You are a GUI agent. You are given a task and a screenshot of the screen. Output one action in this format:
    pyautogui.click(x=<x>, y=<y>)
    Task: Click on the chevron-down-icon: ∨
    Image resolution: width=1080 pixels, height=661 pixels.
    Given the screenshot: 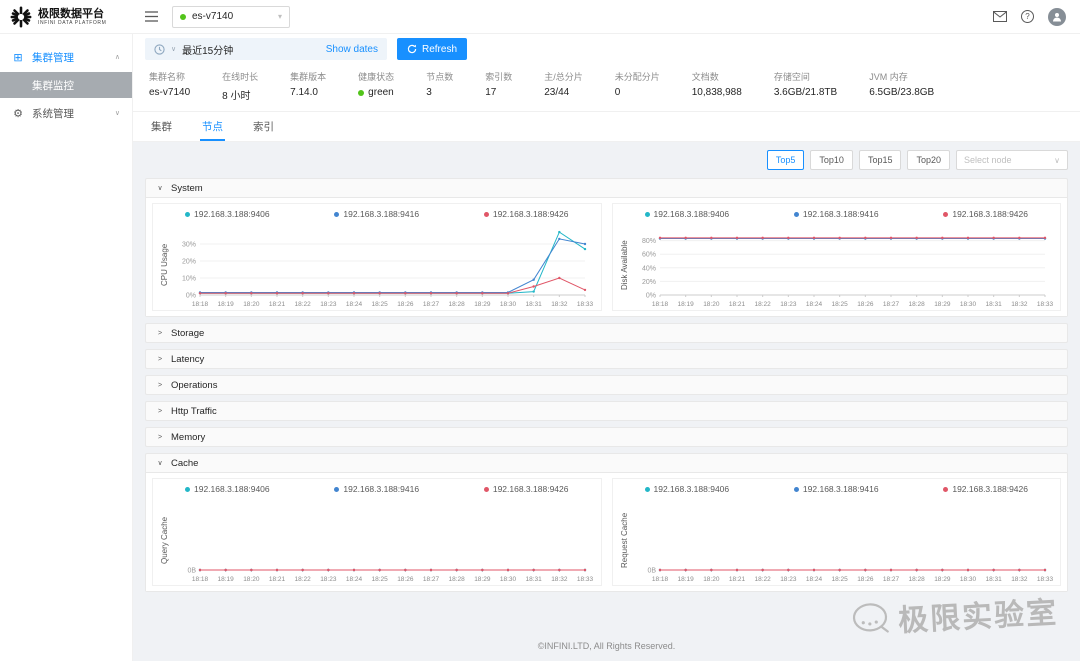 What is the action you would take?
    pyautogui.click(x=117, y=113)
    